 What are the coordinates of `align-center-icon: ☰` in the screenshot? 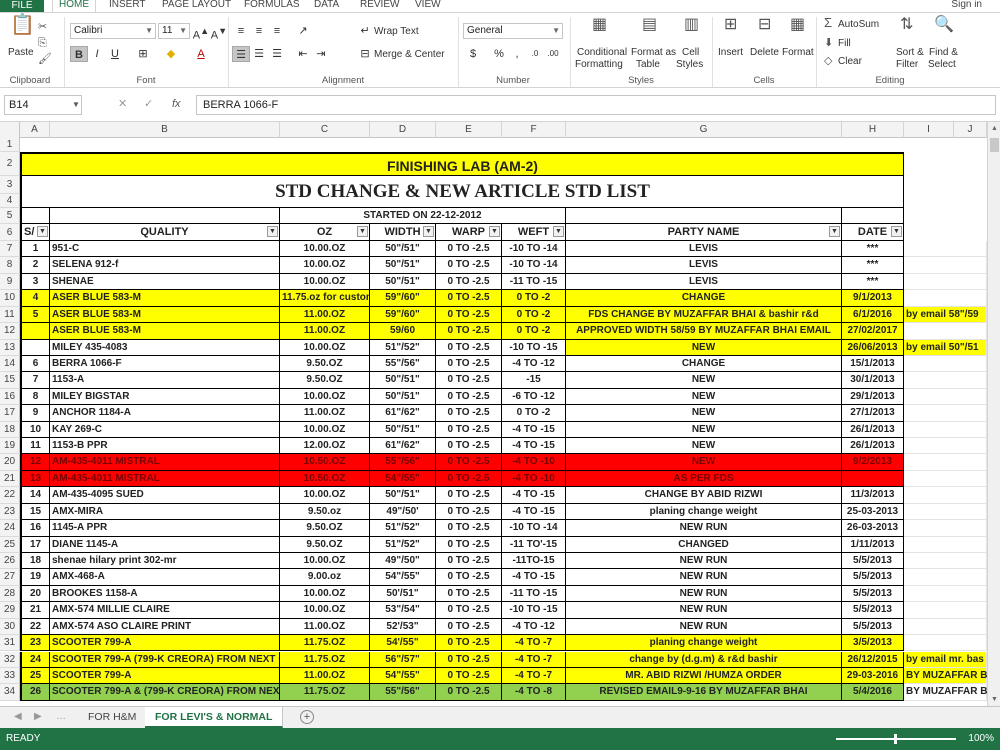 It's located at (259, 54).